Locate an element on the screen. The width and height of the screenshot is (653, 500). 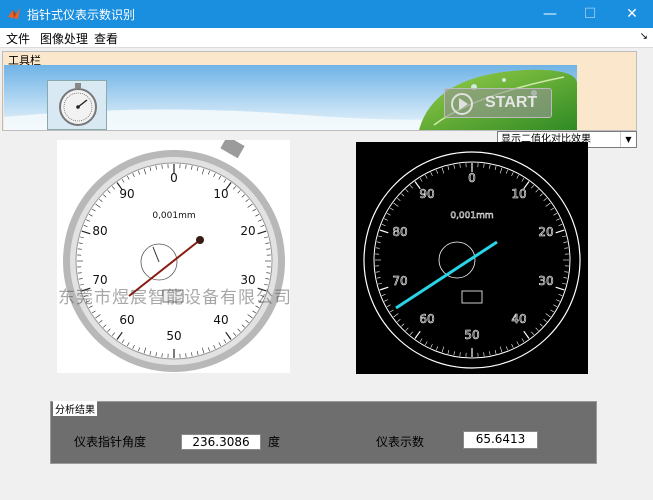
window-title: 指针式仪表示数识别 is located at coordinates (81, 15).